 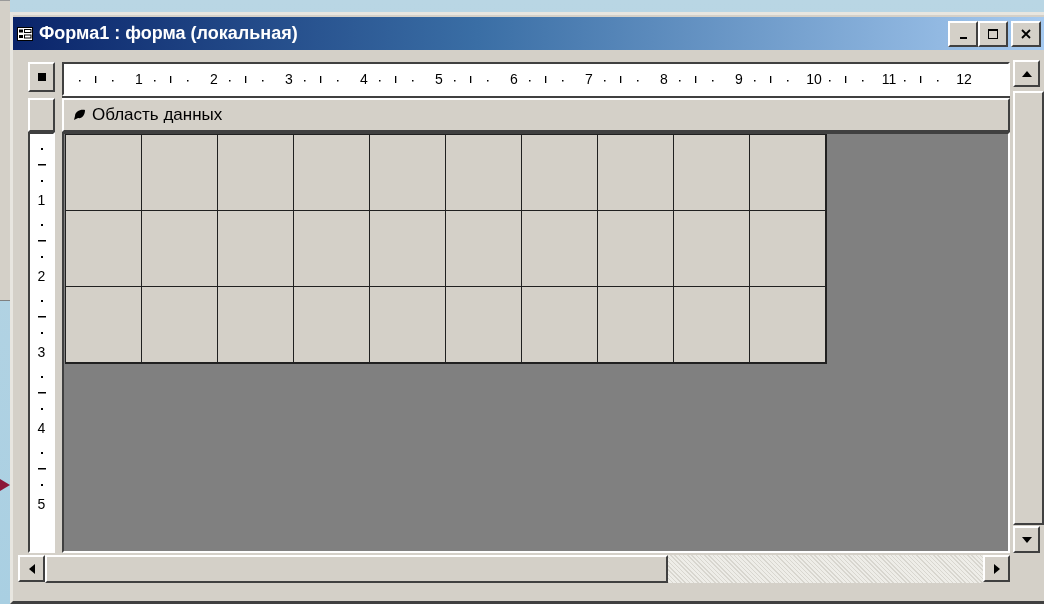 What do you see at coordinates (889, 79) in the screenshot?
I see `ruler-number: 11` at bounding box center [889, 79].